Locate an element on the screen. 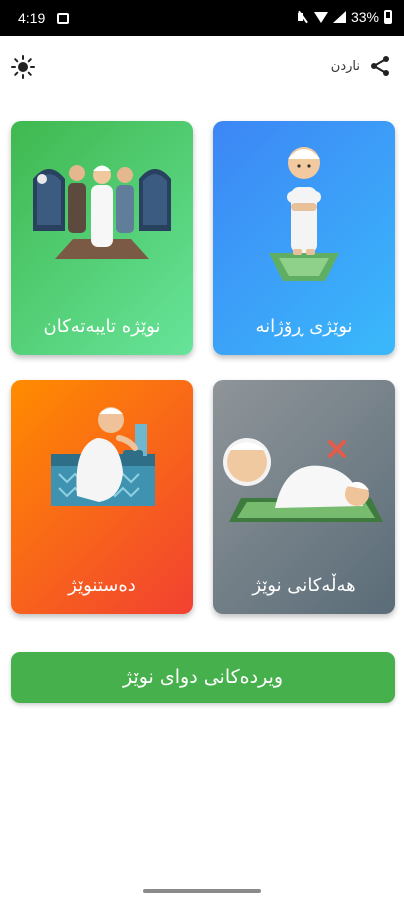 The image size is (404, 900). brightness-icon is located at coordinates (23, 67).